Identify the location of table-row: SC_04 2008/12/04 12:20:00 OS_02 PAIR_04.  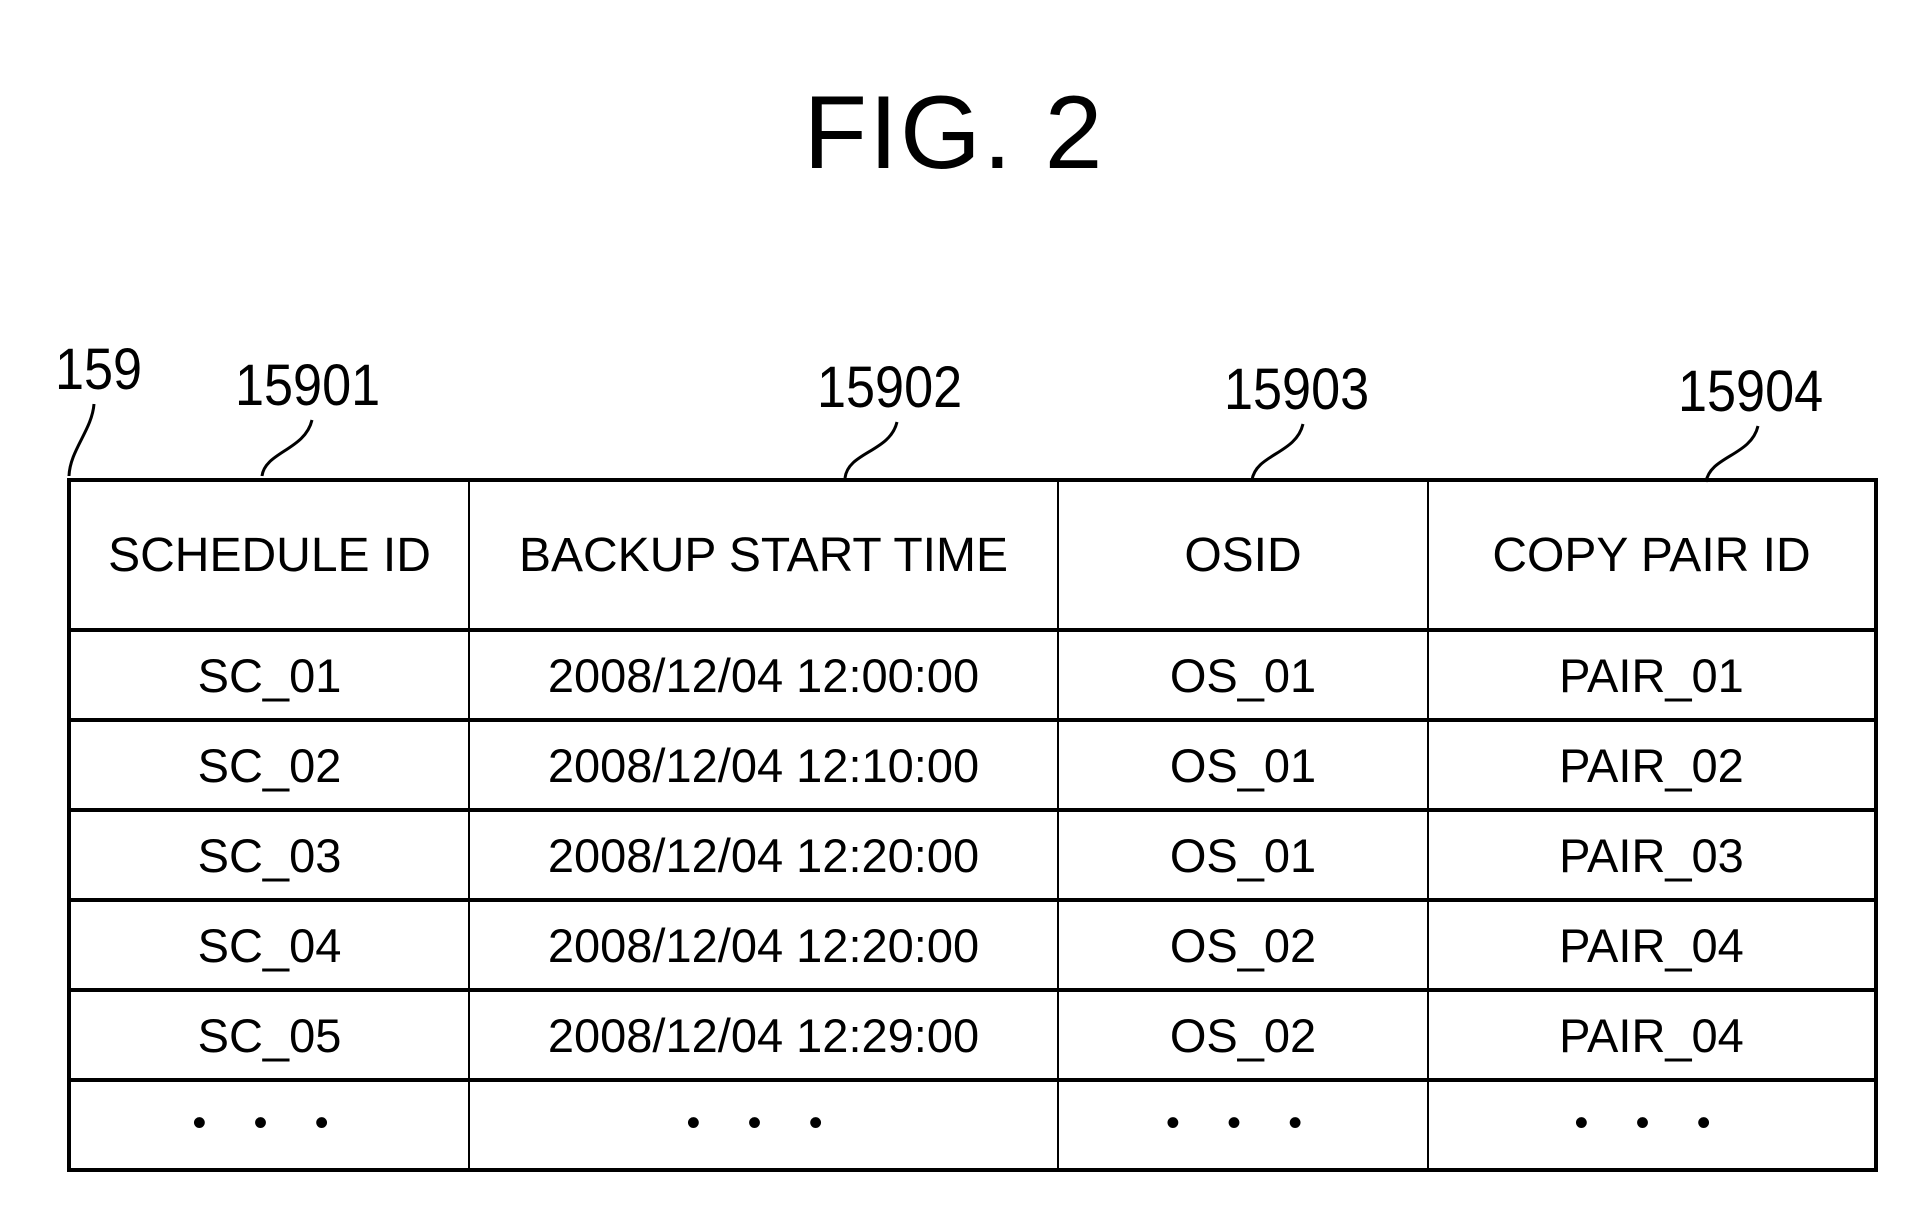
(972, 944).